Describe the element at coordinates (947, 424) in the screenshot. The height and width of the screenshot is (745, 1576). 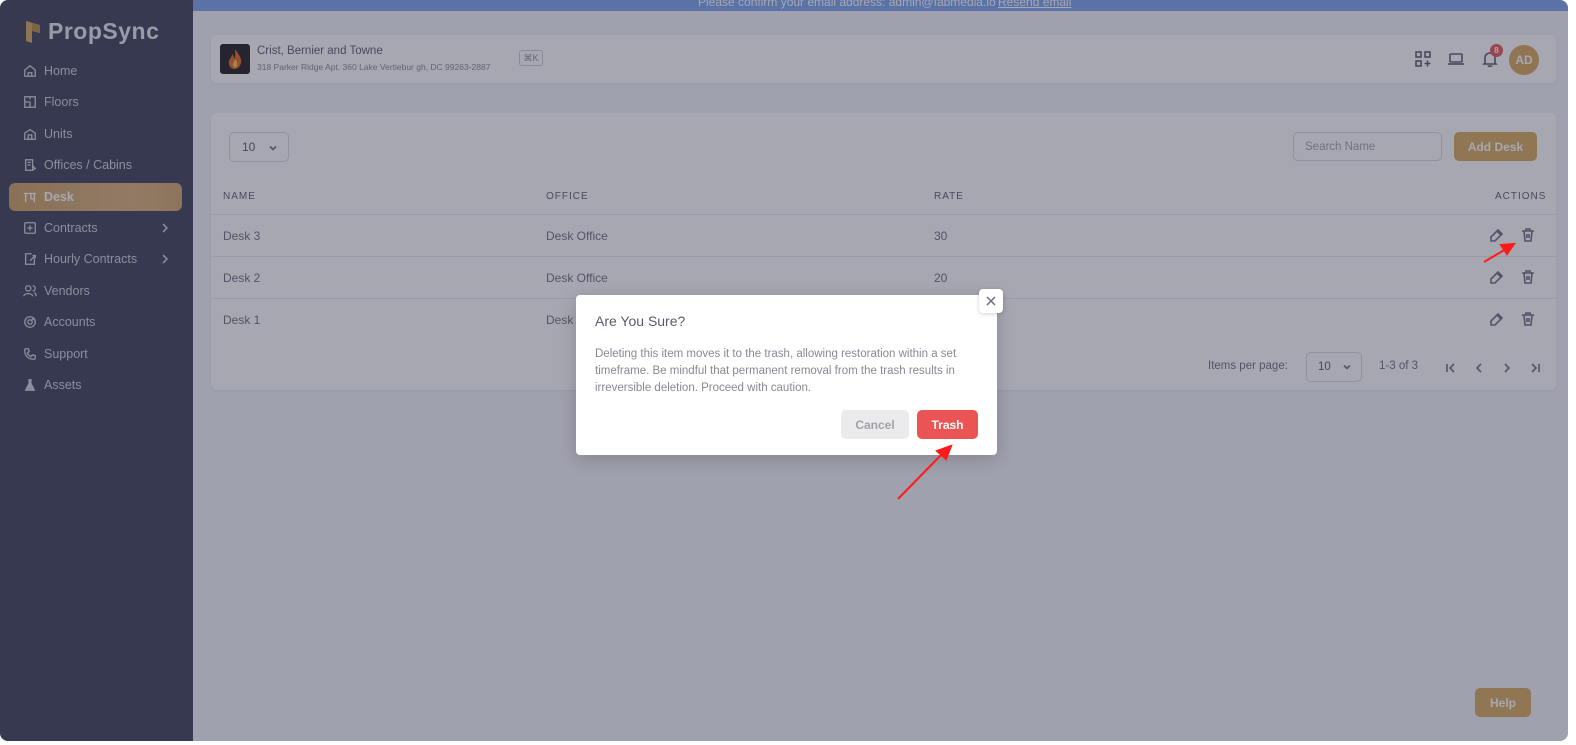
I see `trash-button: Trash` at that location.